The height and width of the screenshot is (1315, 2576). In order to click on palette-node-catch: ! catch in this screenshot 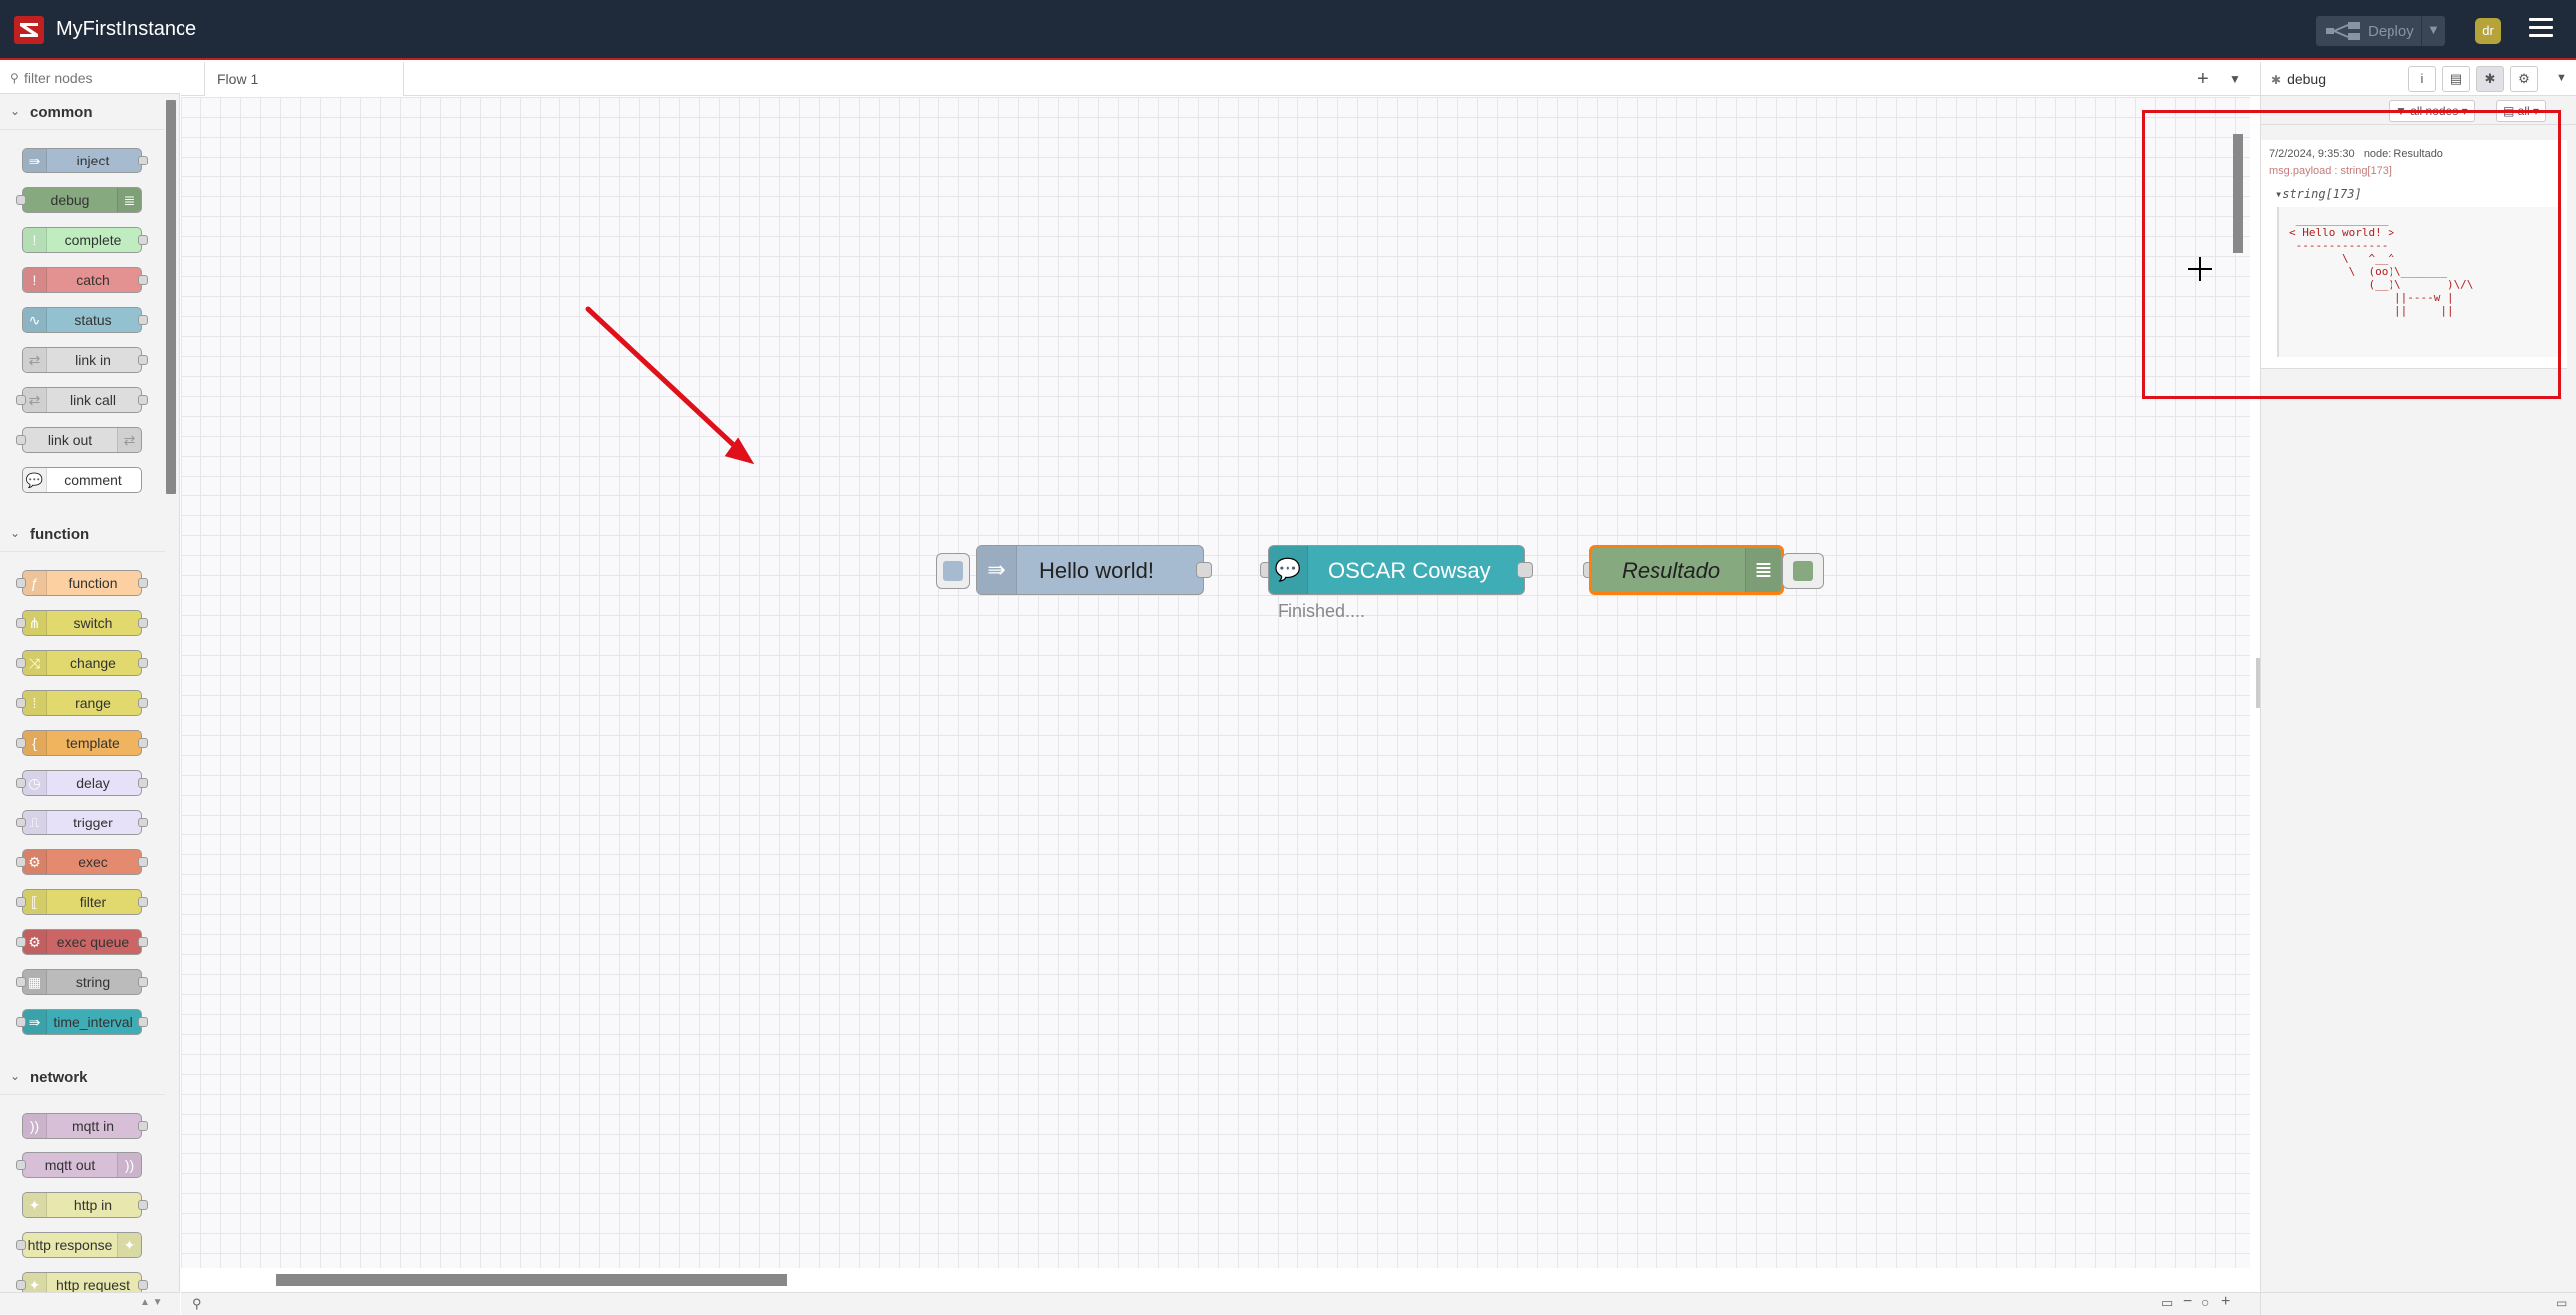, I will do `click(82, 280)`.